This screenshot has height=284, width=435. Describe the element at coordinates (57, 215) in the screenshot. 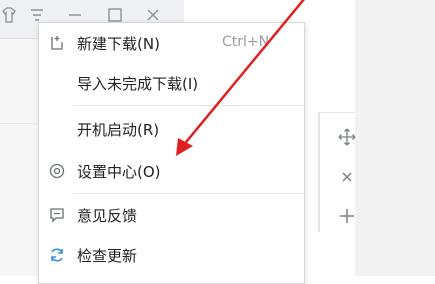

I see `feedback-icon` at that location.